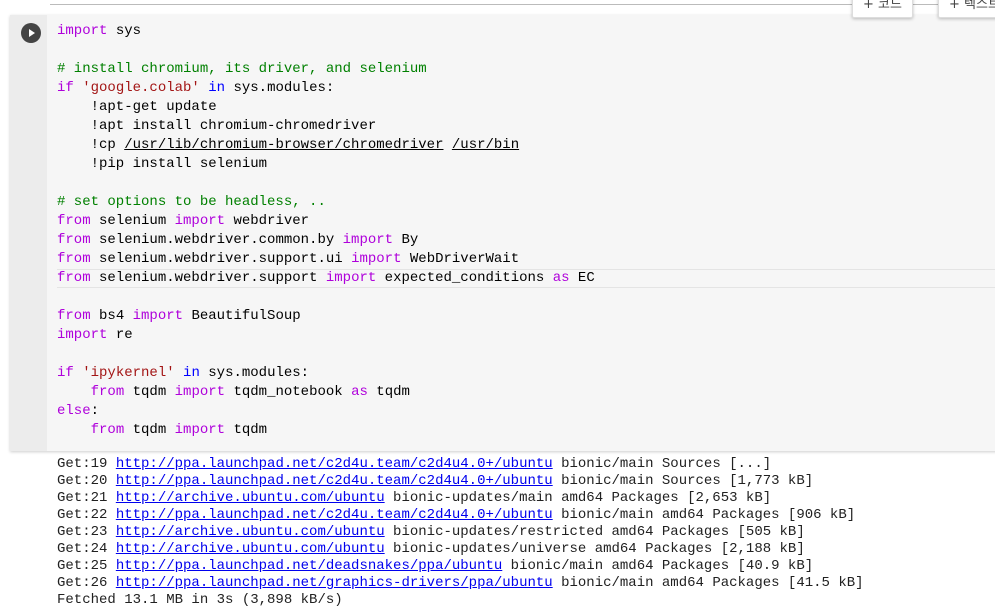 This screenshot has width=995, height=609. What do you see at coordinates (526, 31) in the screenshot?
I see `code-line: import sys` at bounding box center [526, 31].